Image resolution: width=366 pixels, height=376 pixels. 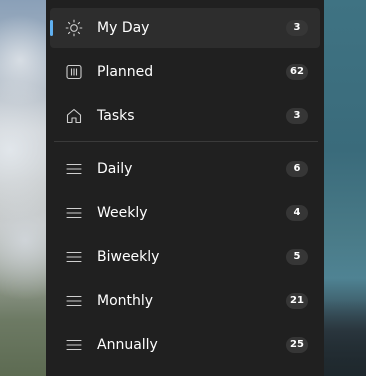 What do you see at coordinates (128, 257) in the screenshot?
I see `sidebar-item-label: Biweekly` at bounding box center [128, 257].